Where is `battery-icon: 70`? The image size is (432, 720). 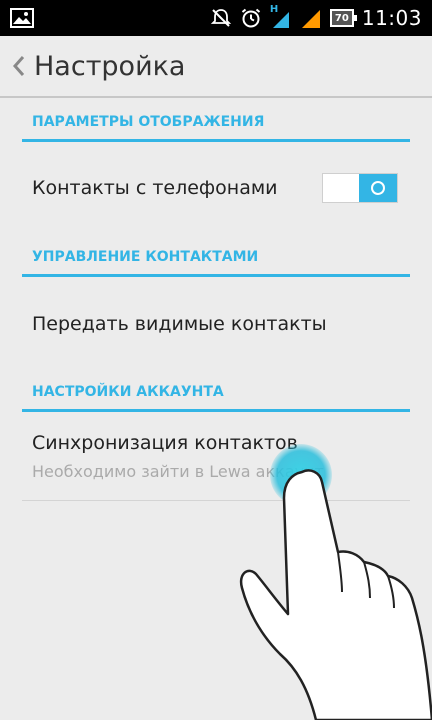 battery-icon: 70 is located at coordinates (343, 18).